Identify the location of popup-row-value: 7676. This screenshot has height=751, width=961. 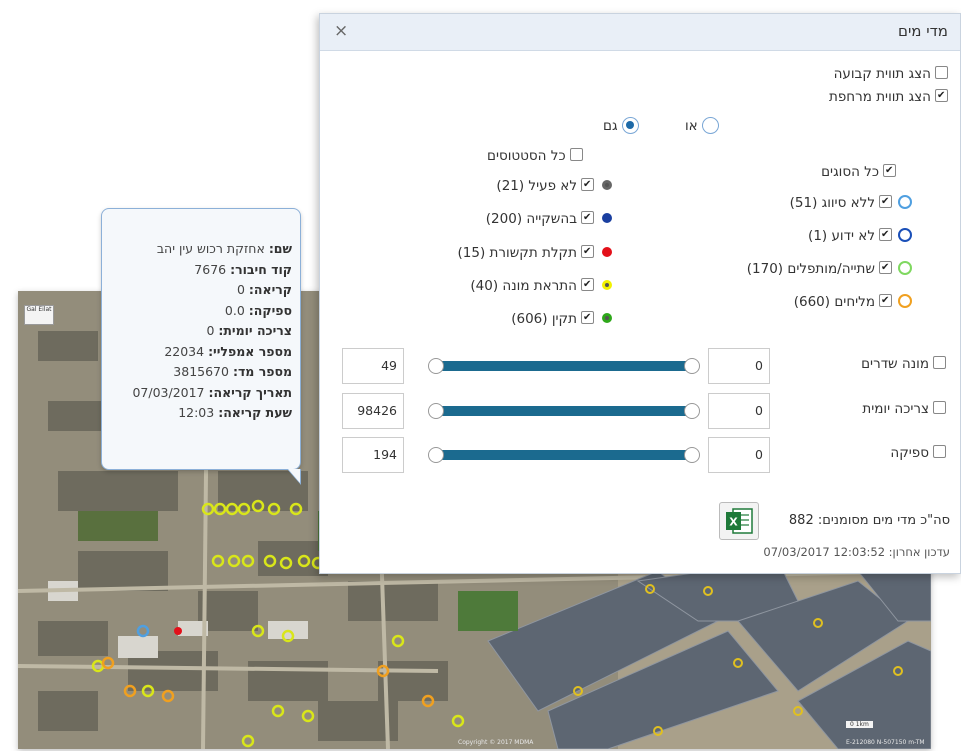
(210, 269).